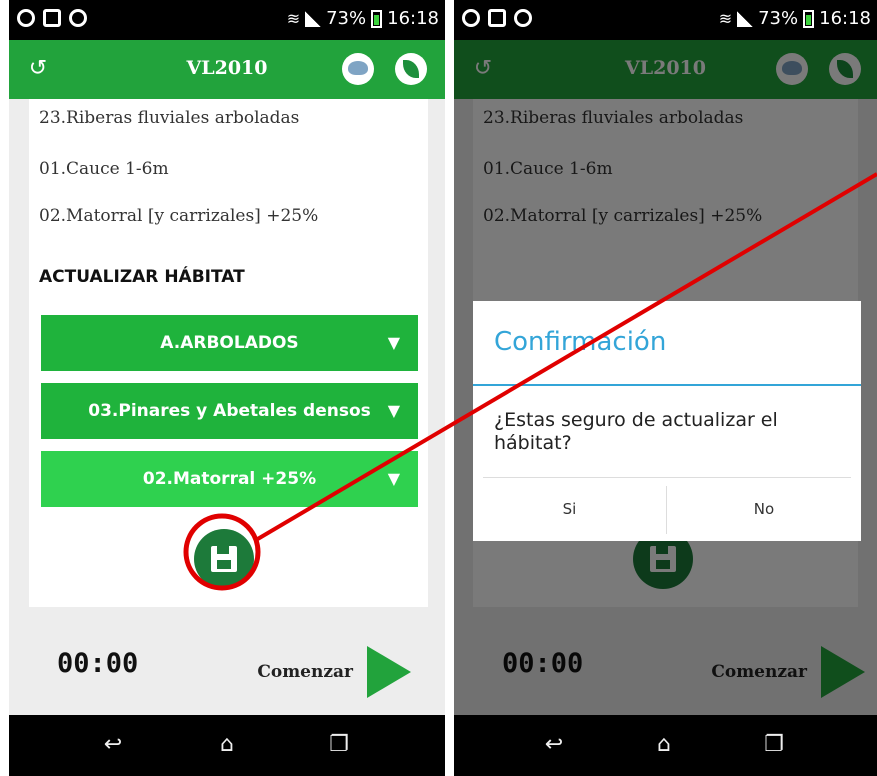  What do you see at coordinates (389, 672) in the screenshot?
I see `play-icon` at bounding box center [389, 672].